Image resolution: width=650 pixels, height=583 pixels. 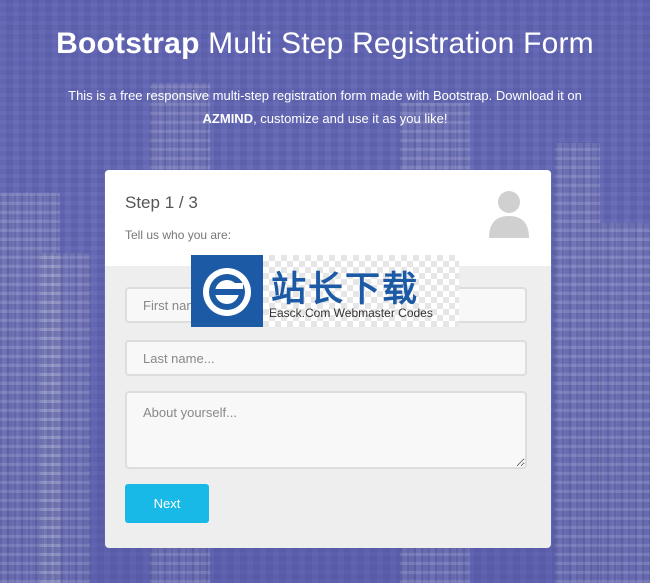 I want to click on form-top: Step 1 / 3 Tell us who you are:, so click(x=328, y=218).